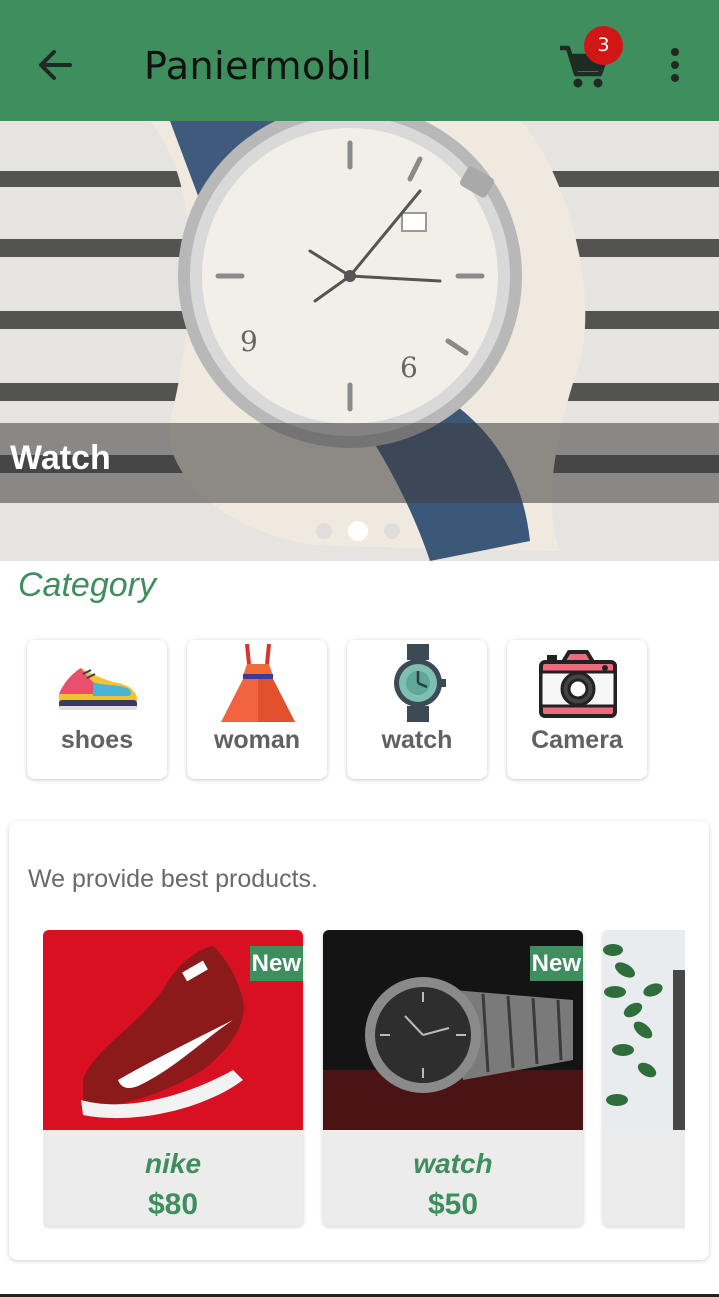 The height and width of the screenshot is (1297, 719). I want to click on product-card-nike: New nike $80, so click(173, 1078).